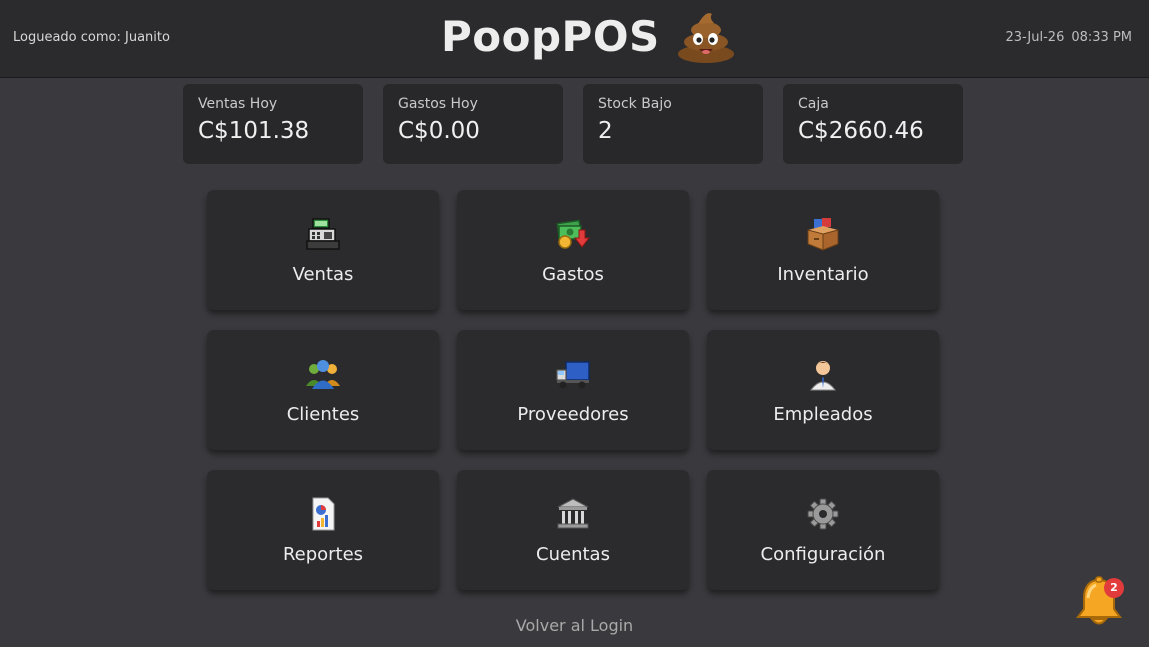 The width and height of the screenshot is (1149, 647). What do you see at coordinates (574, 625) in the screenshot?
I see `back-to-login-link: Volver al Login` at bounding box center [574, 625].